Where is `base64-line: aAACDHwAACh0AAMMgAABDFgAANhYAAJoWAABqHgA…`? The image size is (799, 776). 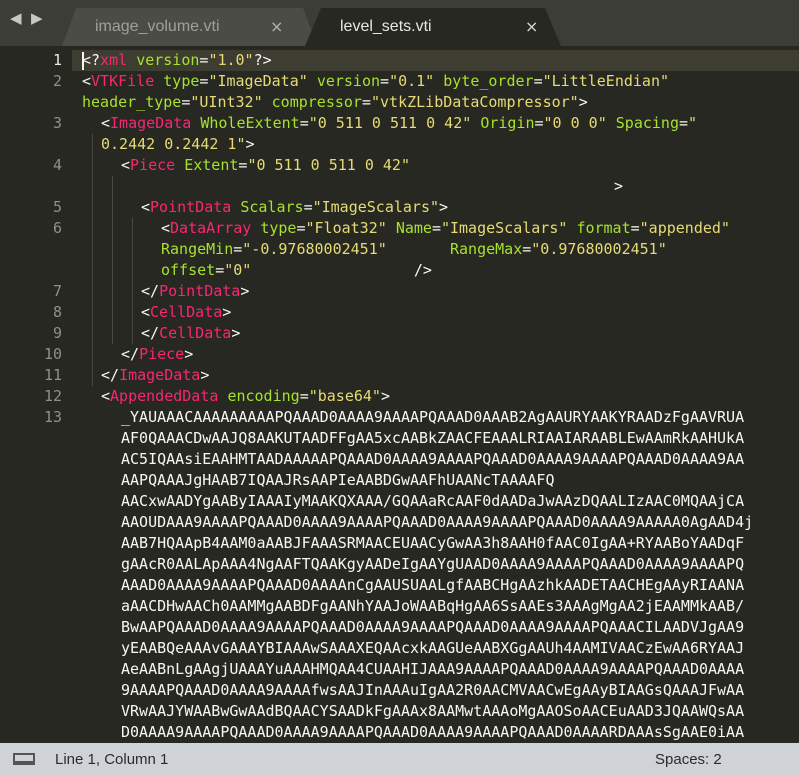 base64-line: aAACDHwAACh0AAMMgAABDFgAANhYAAJoWAABqHgA… is located at coordinates (433, 606).